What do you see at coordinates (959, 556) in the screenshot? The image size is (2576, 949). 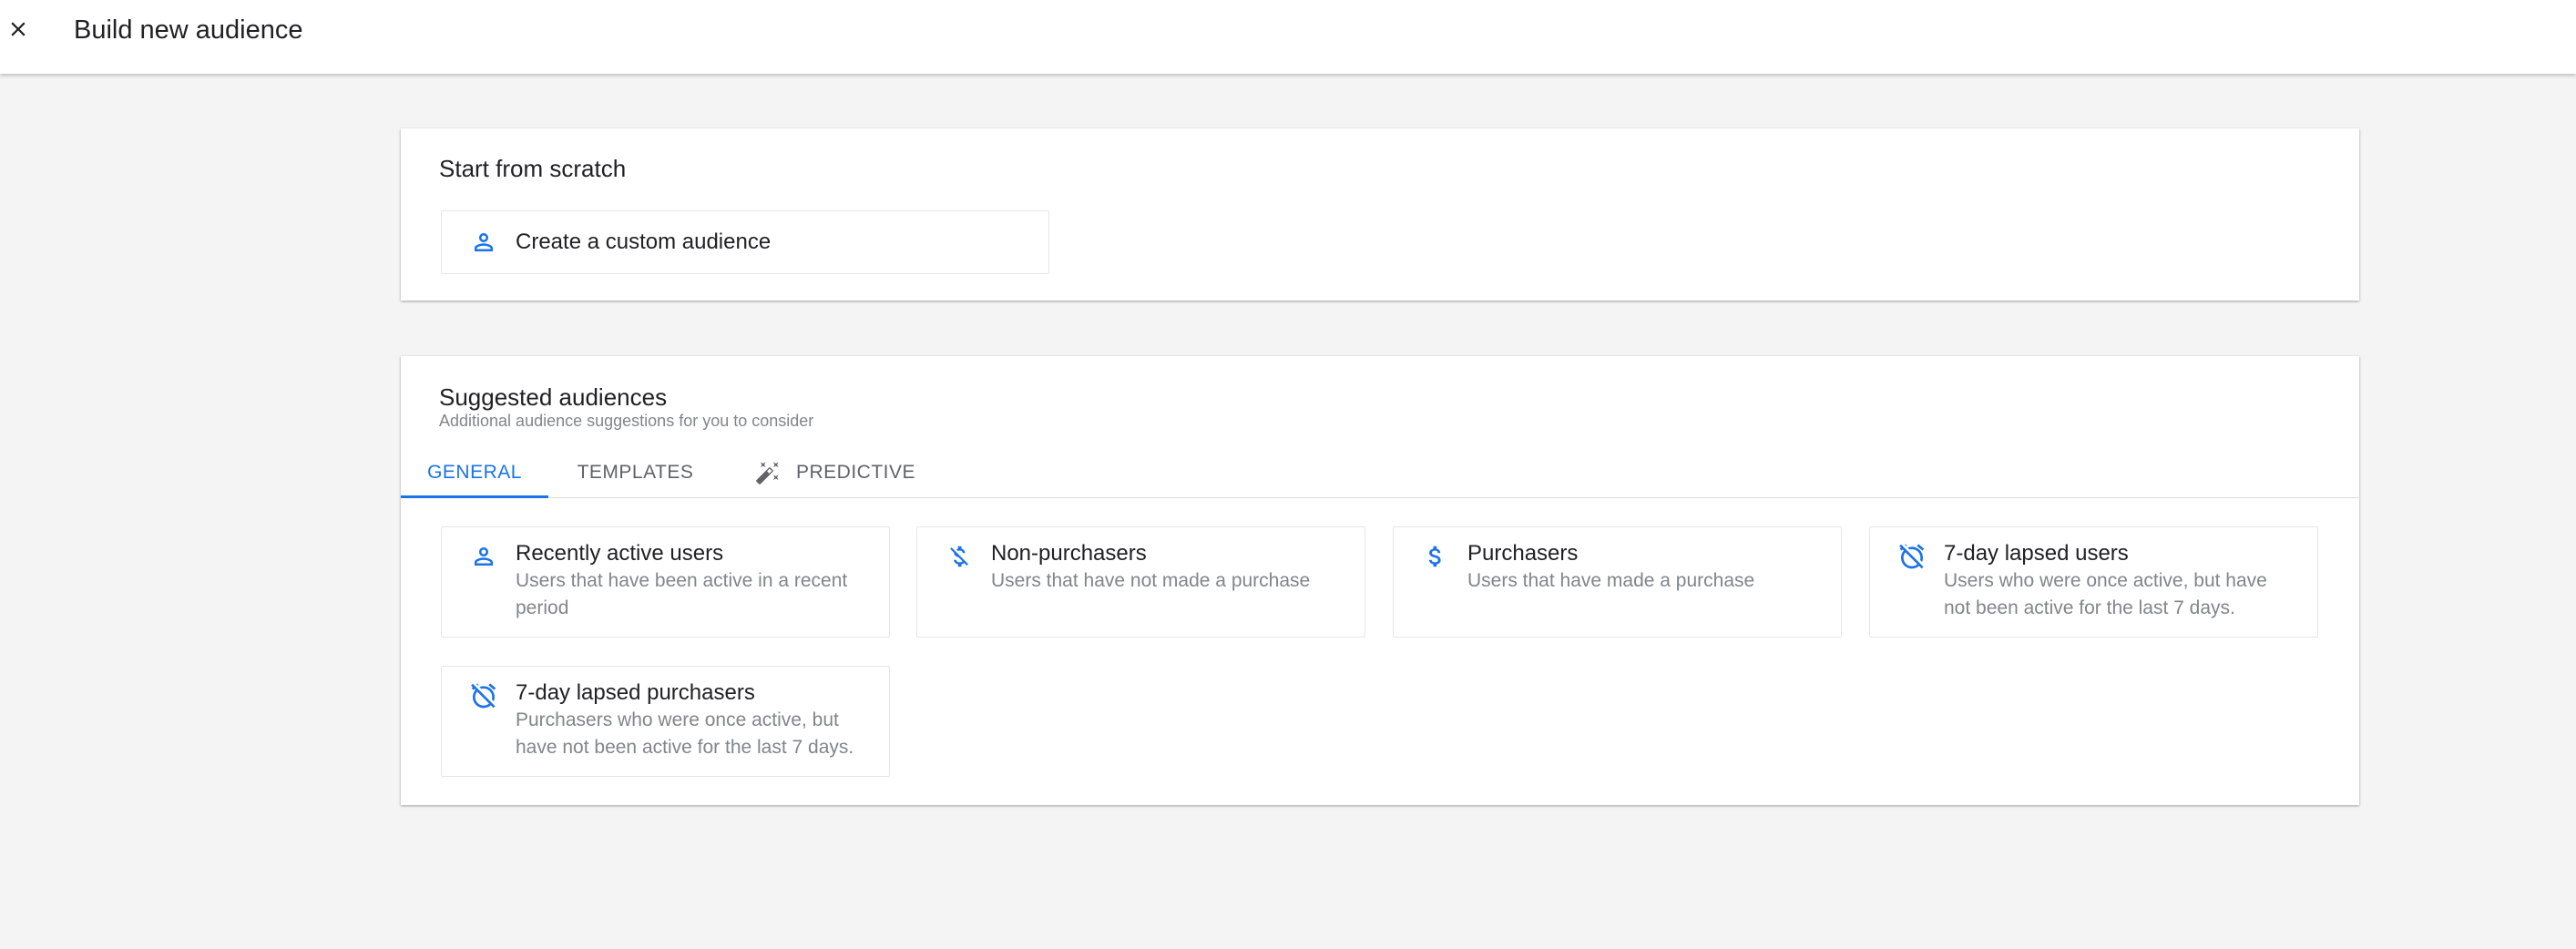 I see `money-off-icon` at bounding box center [959, 556].